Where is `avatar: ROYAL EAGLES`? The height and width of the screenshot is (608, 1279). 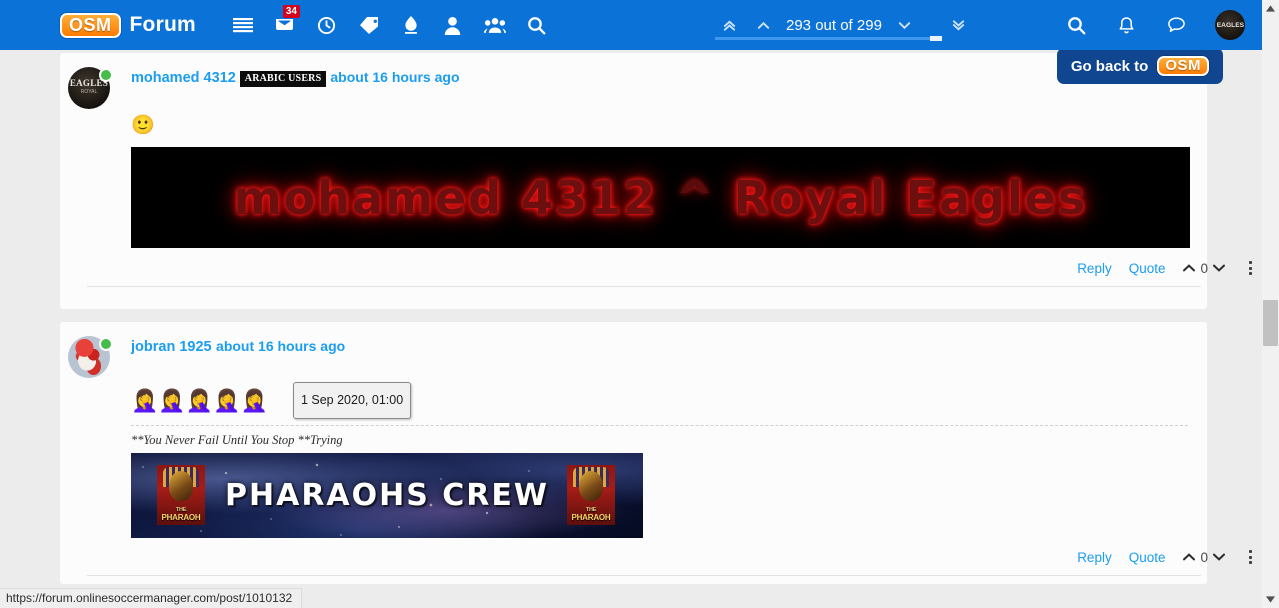
avatar: ROYAL EAGLES is located at coordinates (90, 88).